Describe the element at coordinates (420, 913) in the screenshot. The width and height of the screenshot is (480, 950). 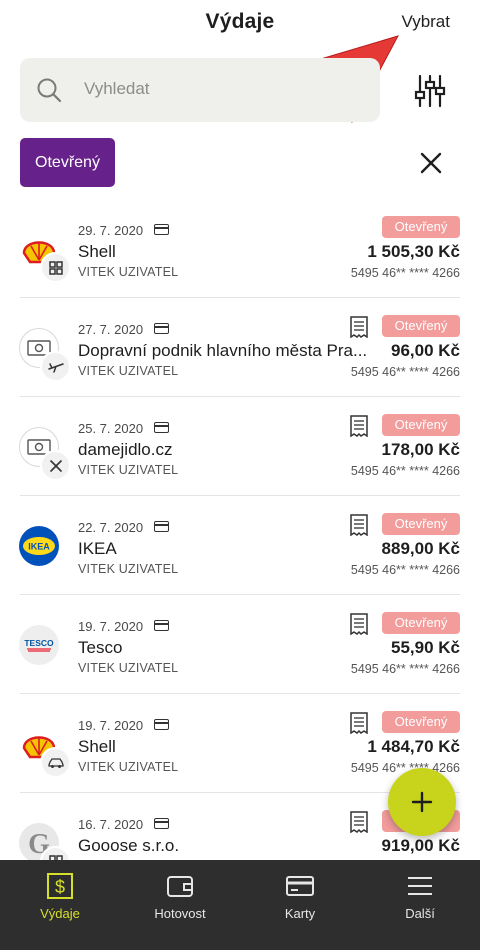
I see `nav-label: Další` at that location.